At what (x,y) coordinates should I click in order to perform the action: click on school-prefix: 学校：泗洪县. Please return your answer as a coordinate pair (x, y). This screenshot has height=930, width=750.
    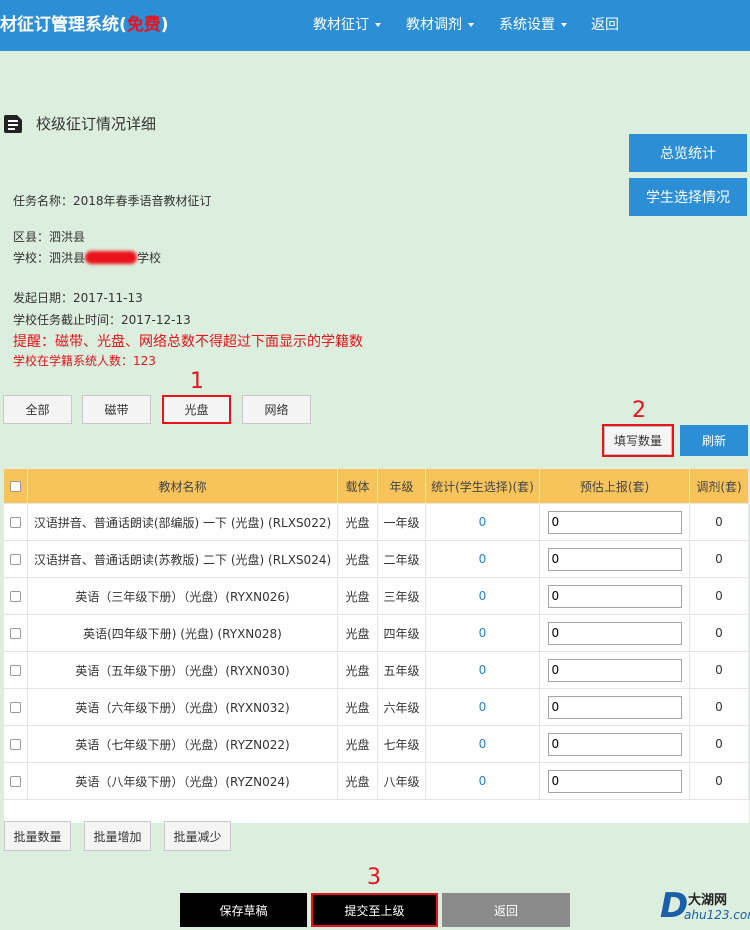
    Looking at the image, I should click on (49, 258).